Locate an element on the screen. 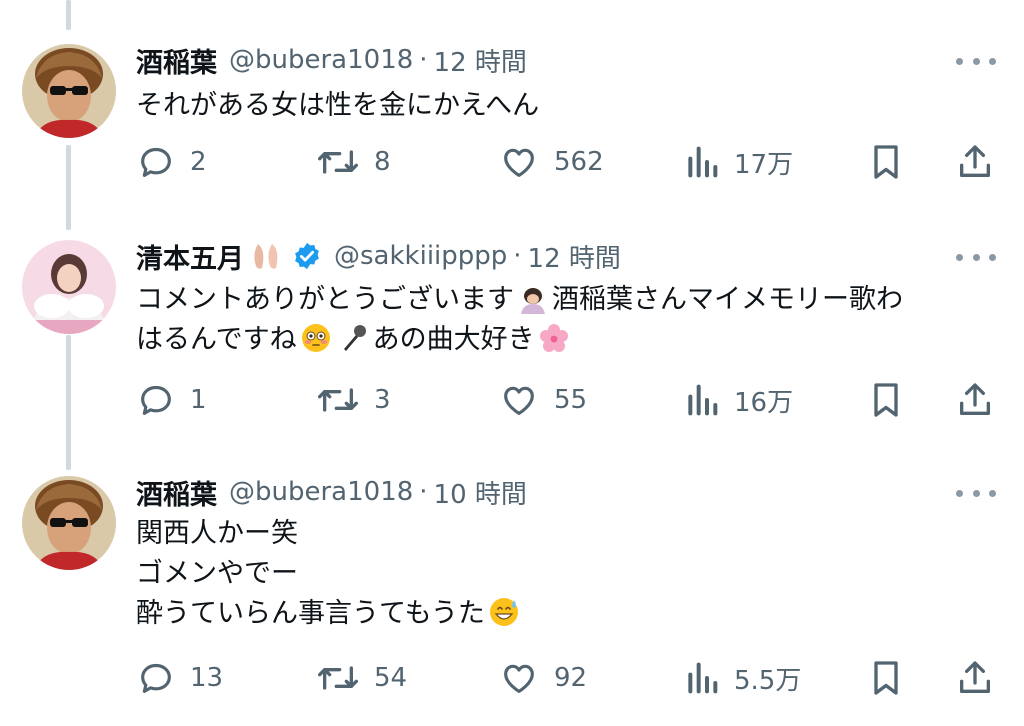 This screenshot has width=1024, height=726. retweet-button: 54 is located at coordinates (361, 678).